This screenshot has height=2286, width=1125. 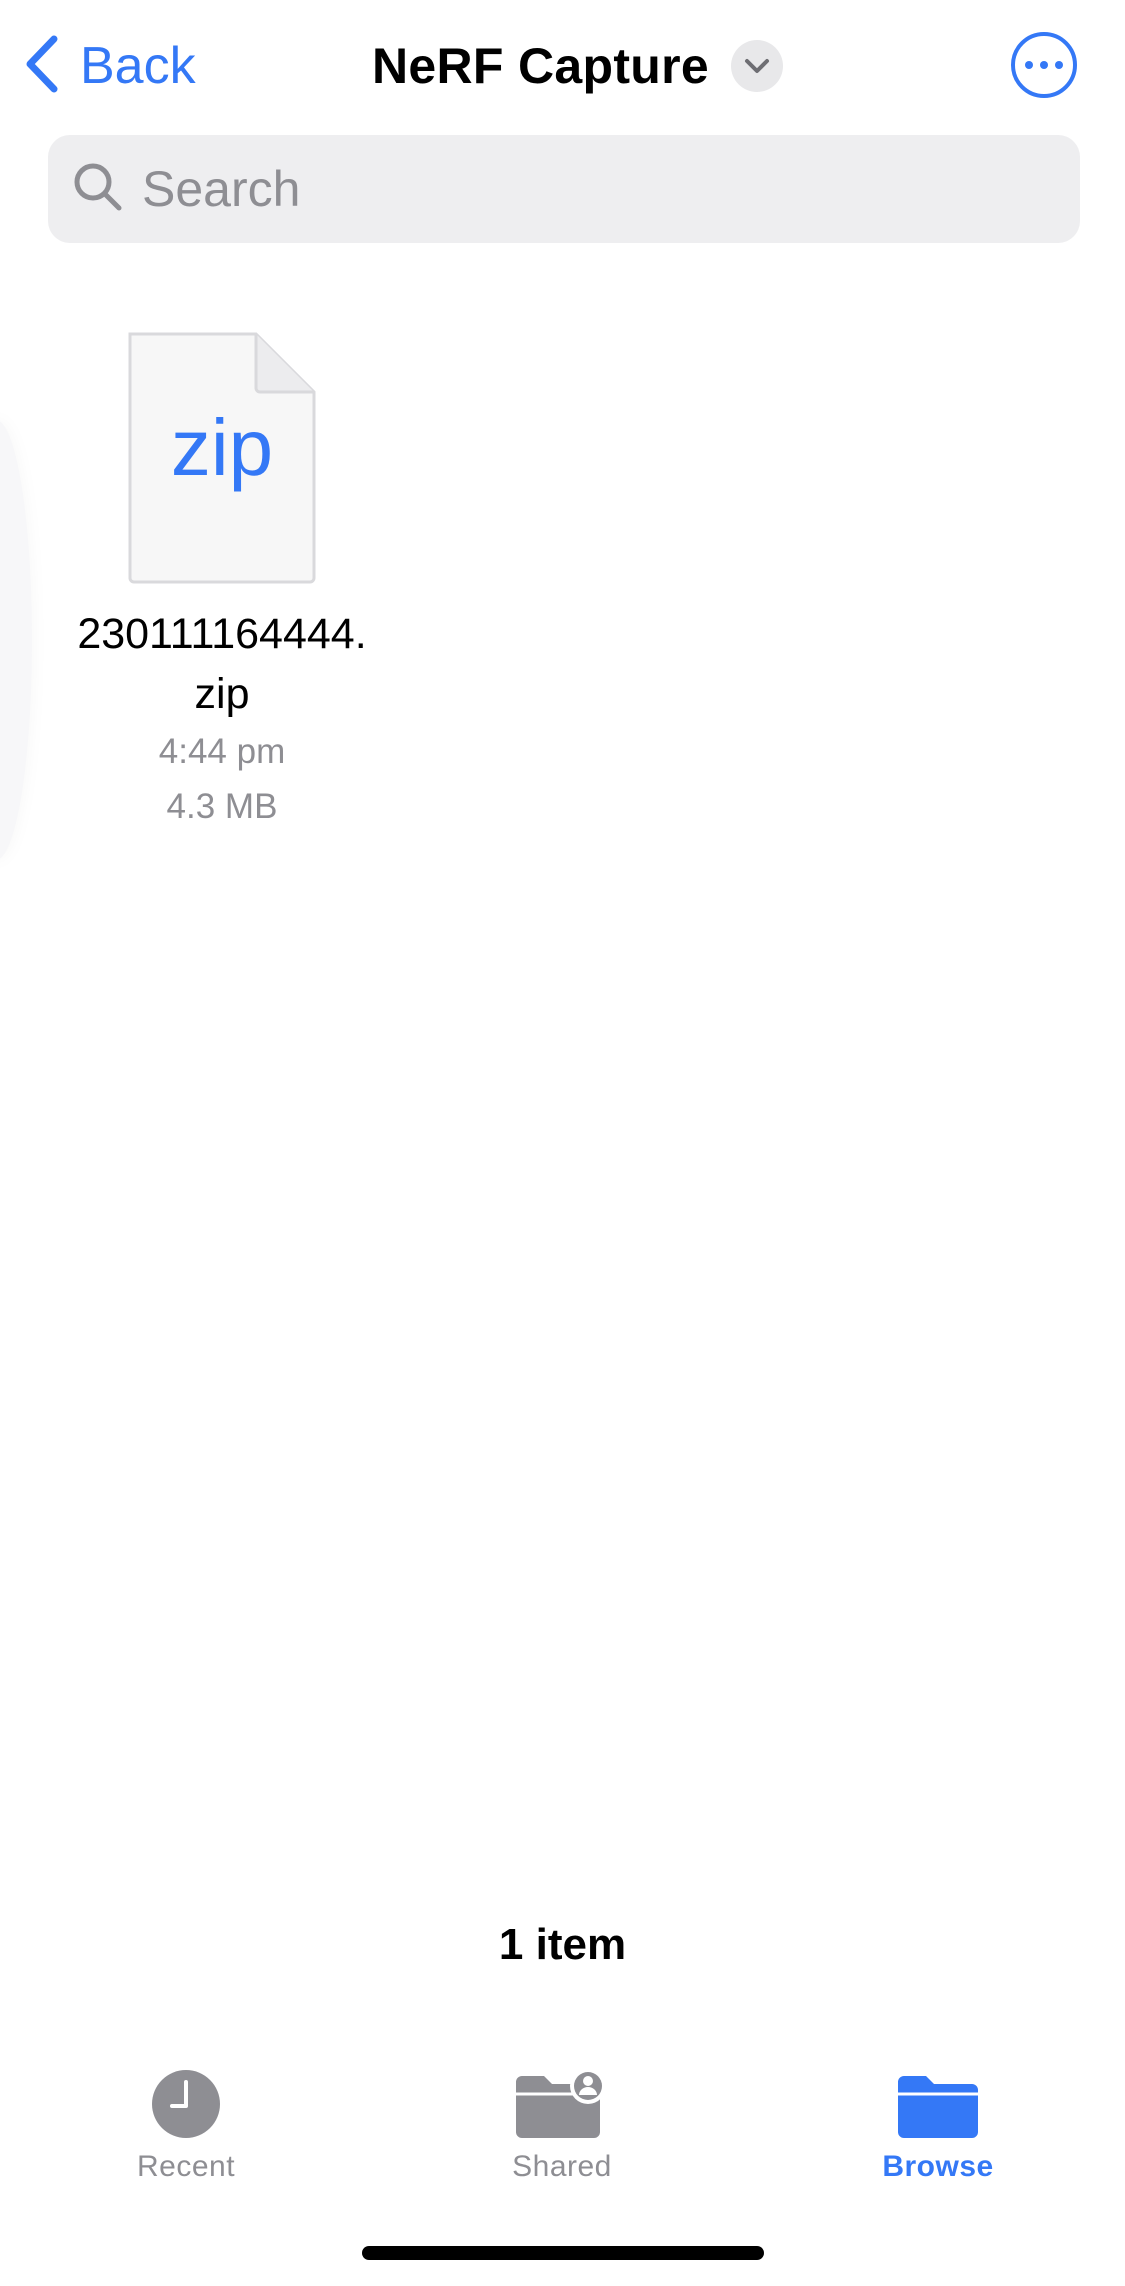 I want to click on tab-bar: Recent Shared Browse, so click(x=562, y=2120).